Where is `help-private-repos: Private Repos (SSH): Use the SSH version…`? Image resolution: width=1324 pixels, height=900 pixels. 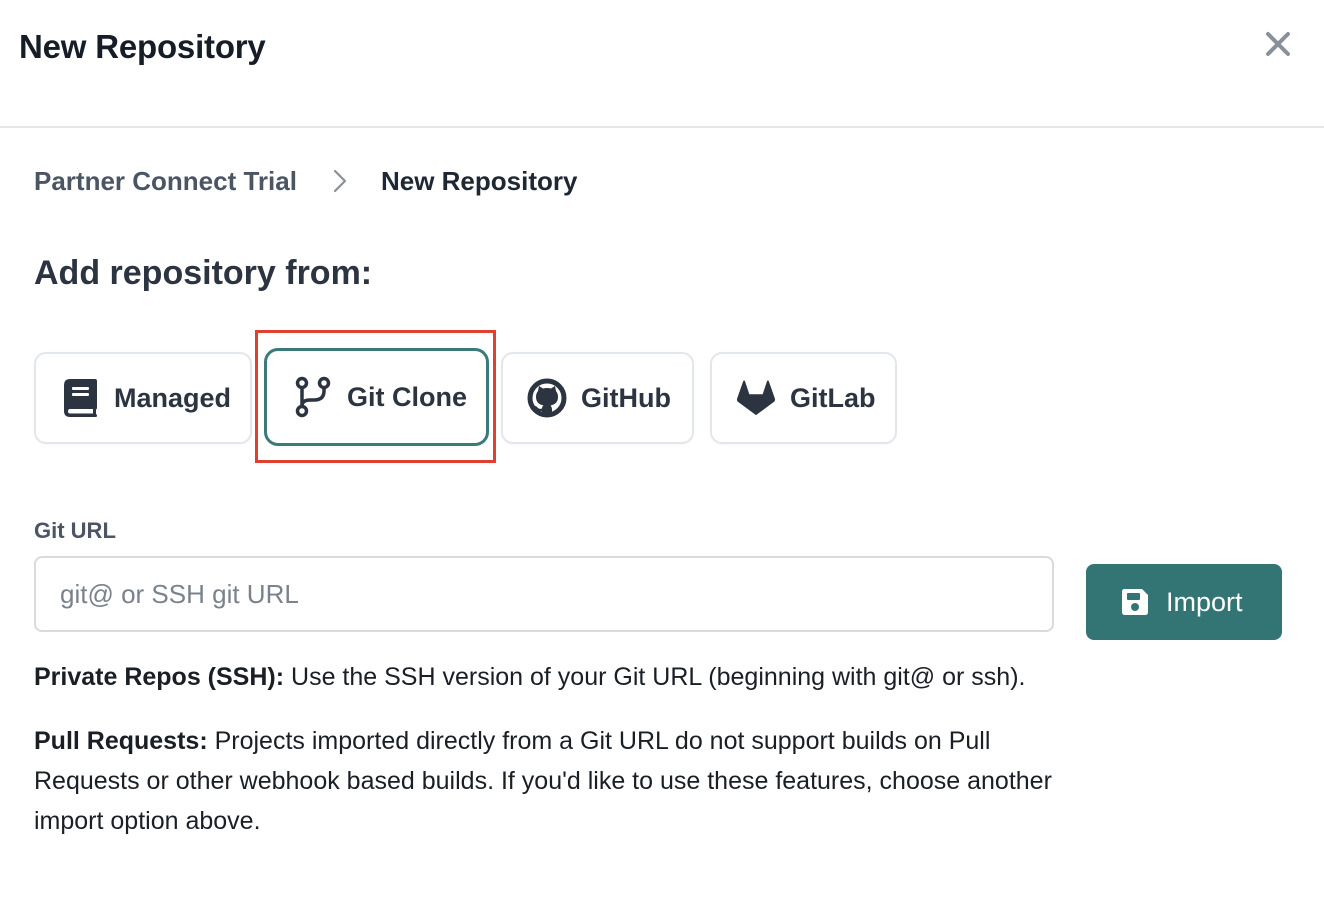
help-private-repos: Private Repos (SSH): Use the SSH version… is located at coordinates (554, 677).